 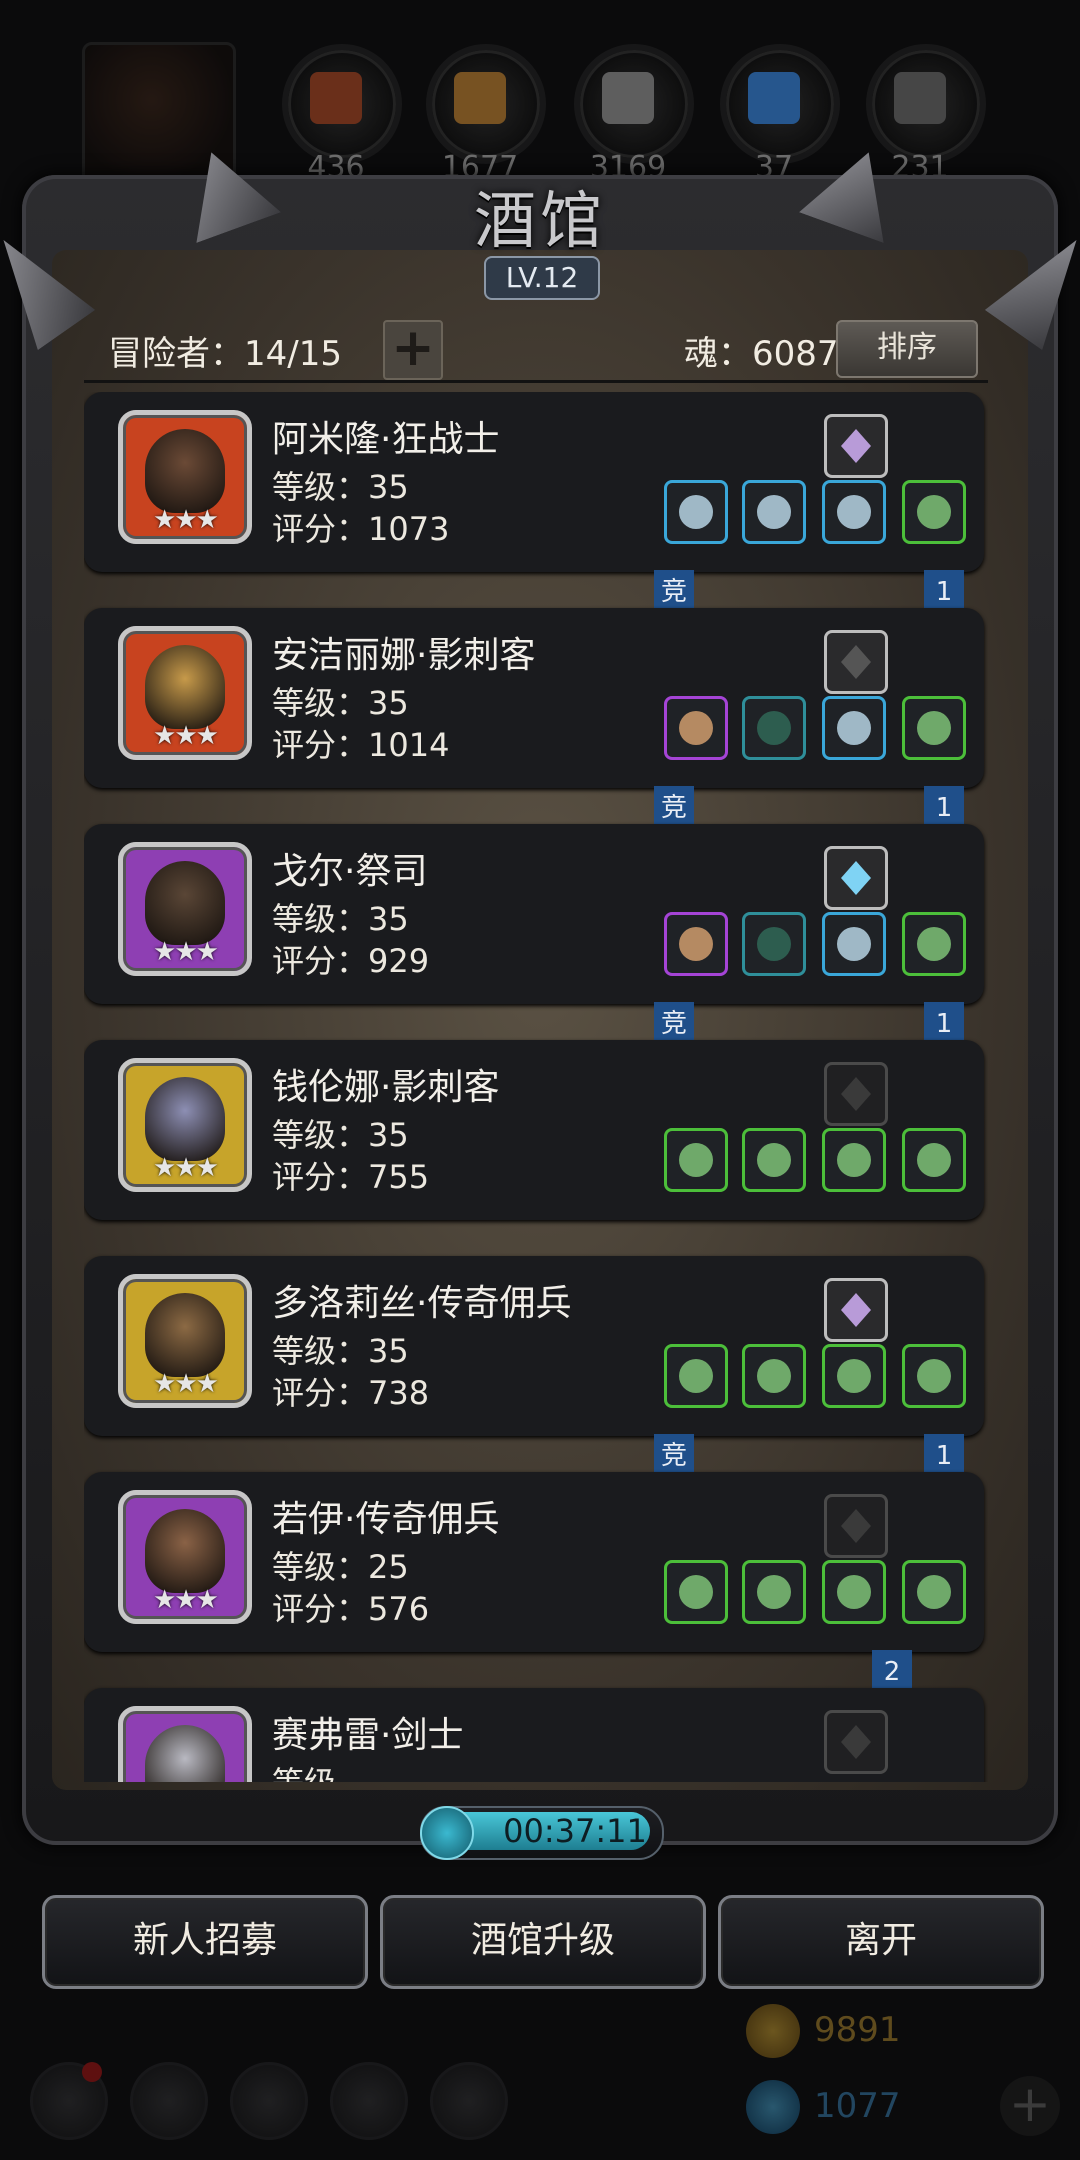 What do you see at coordinates (361, 745) in the screenshot?
I see `hero-score: 评分：1014` at bounding box center [361, 745].